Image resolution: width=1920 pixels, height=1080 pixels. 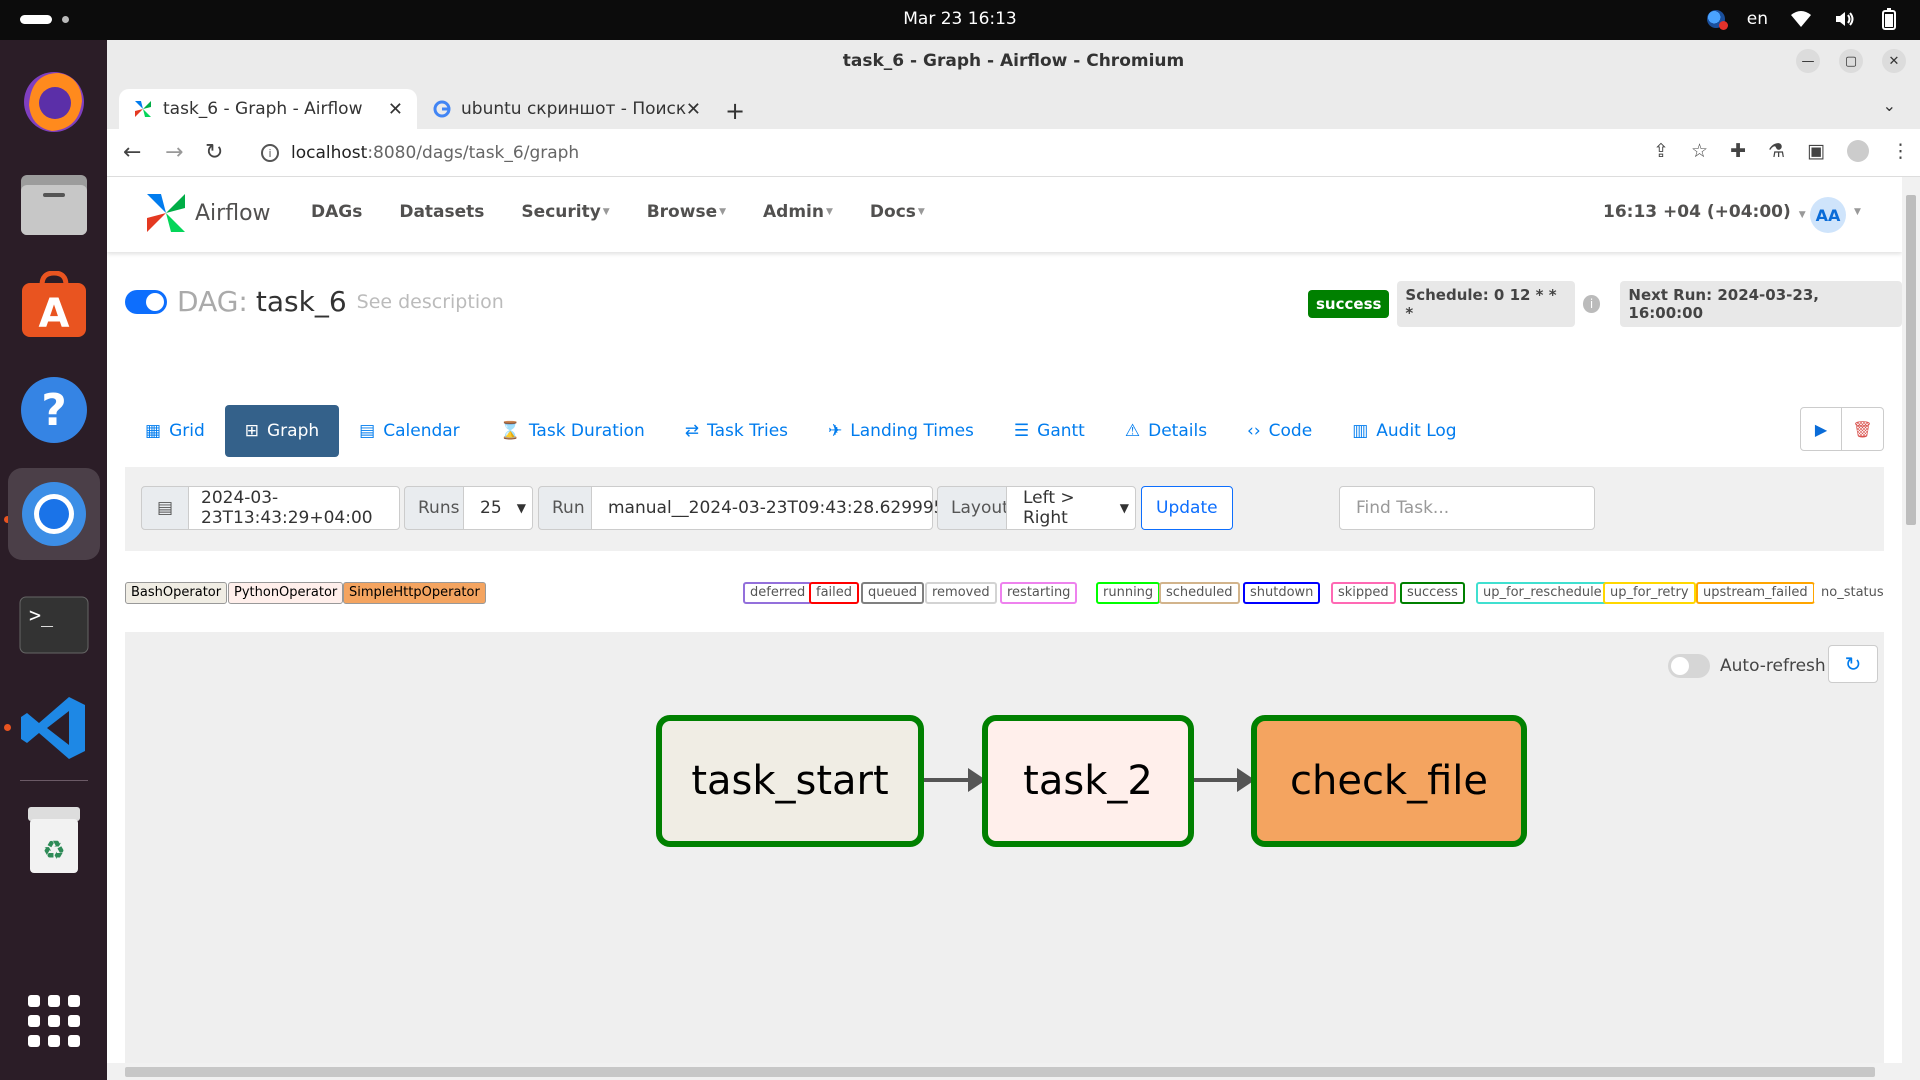 I want to click on tab-landing-times: ✈ Landing Times, so click(x=901, y=431).